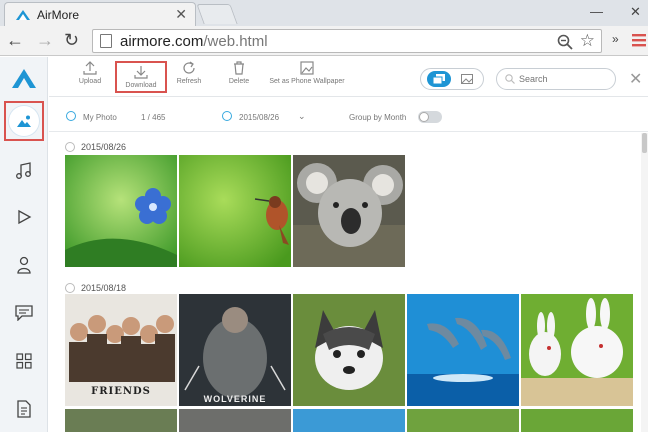  Describe the element at coordinates (24, 409) in the screenshot. I see `sidebar-item-documents` at that location.